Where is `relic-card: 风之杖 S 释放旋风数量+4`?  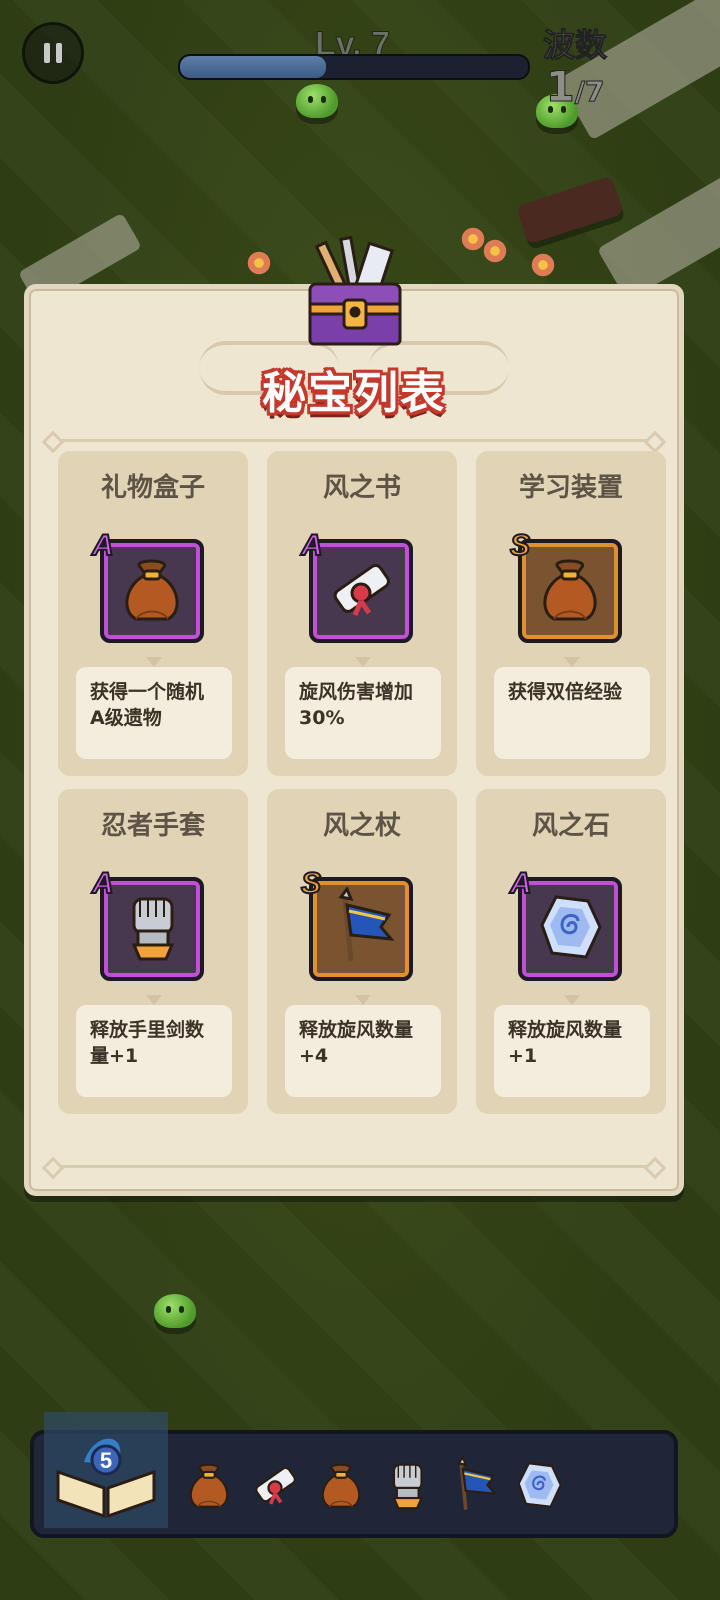
relic-card: 风之杖 S 释放旋风数量+4 is located at coordinates (362, 951).